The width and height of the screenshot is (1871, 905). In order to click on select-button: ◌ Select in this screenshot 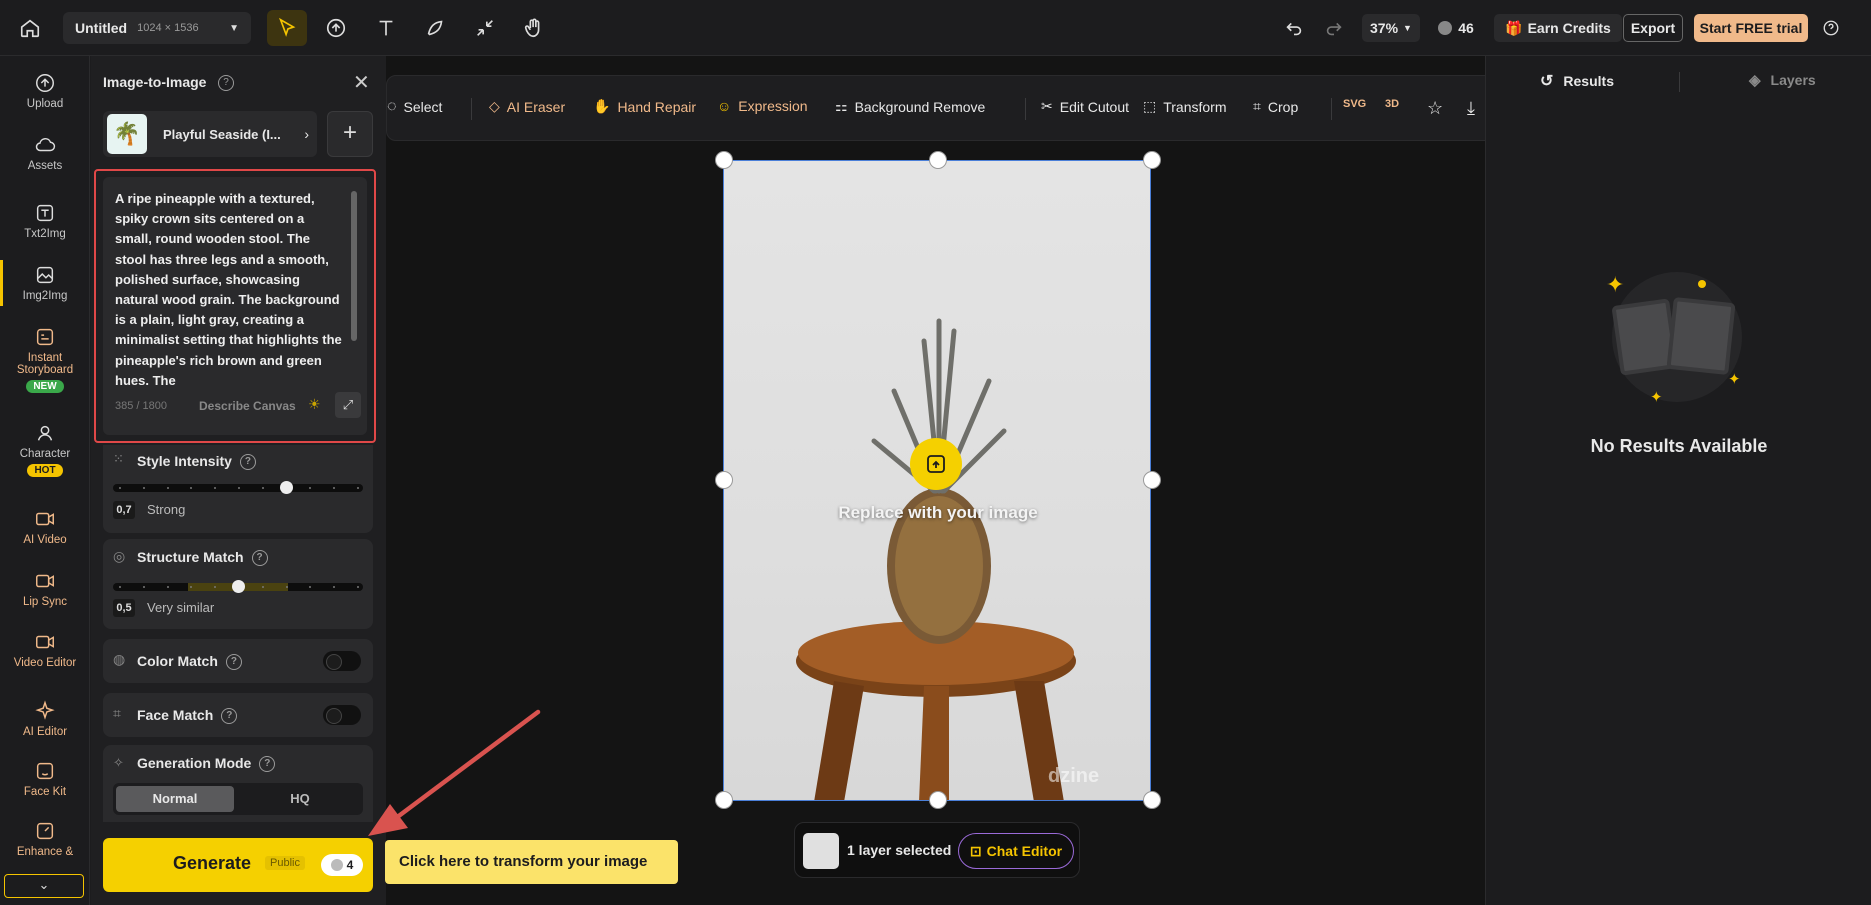, I will do `click(414, 107)`.